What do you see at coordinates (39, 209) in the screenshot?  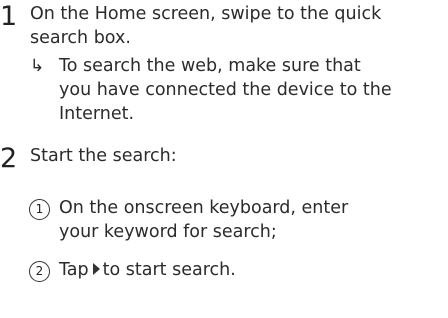 I see `circled-number-marker: 1` at bounding box center [39, 209].